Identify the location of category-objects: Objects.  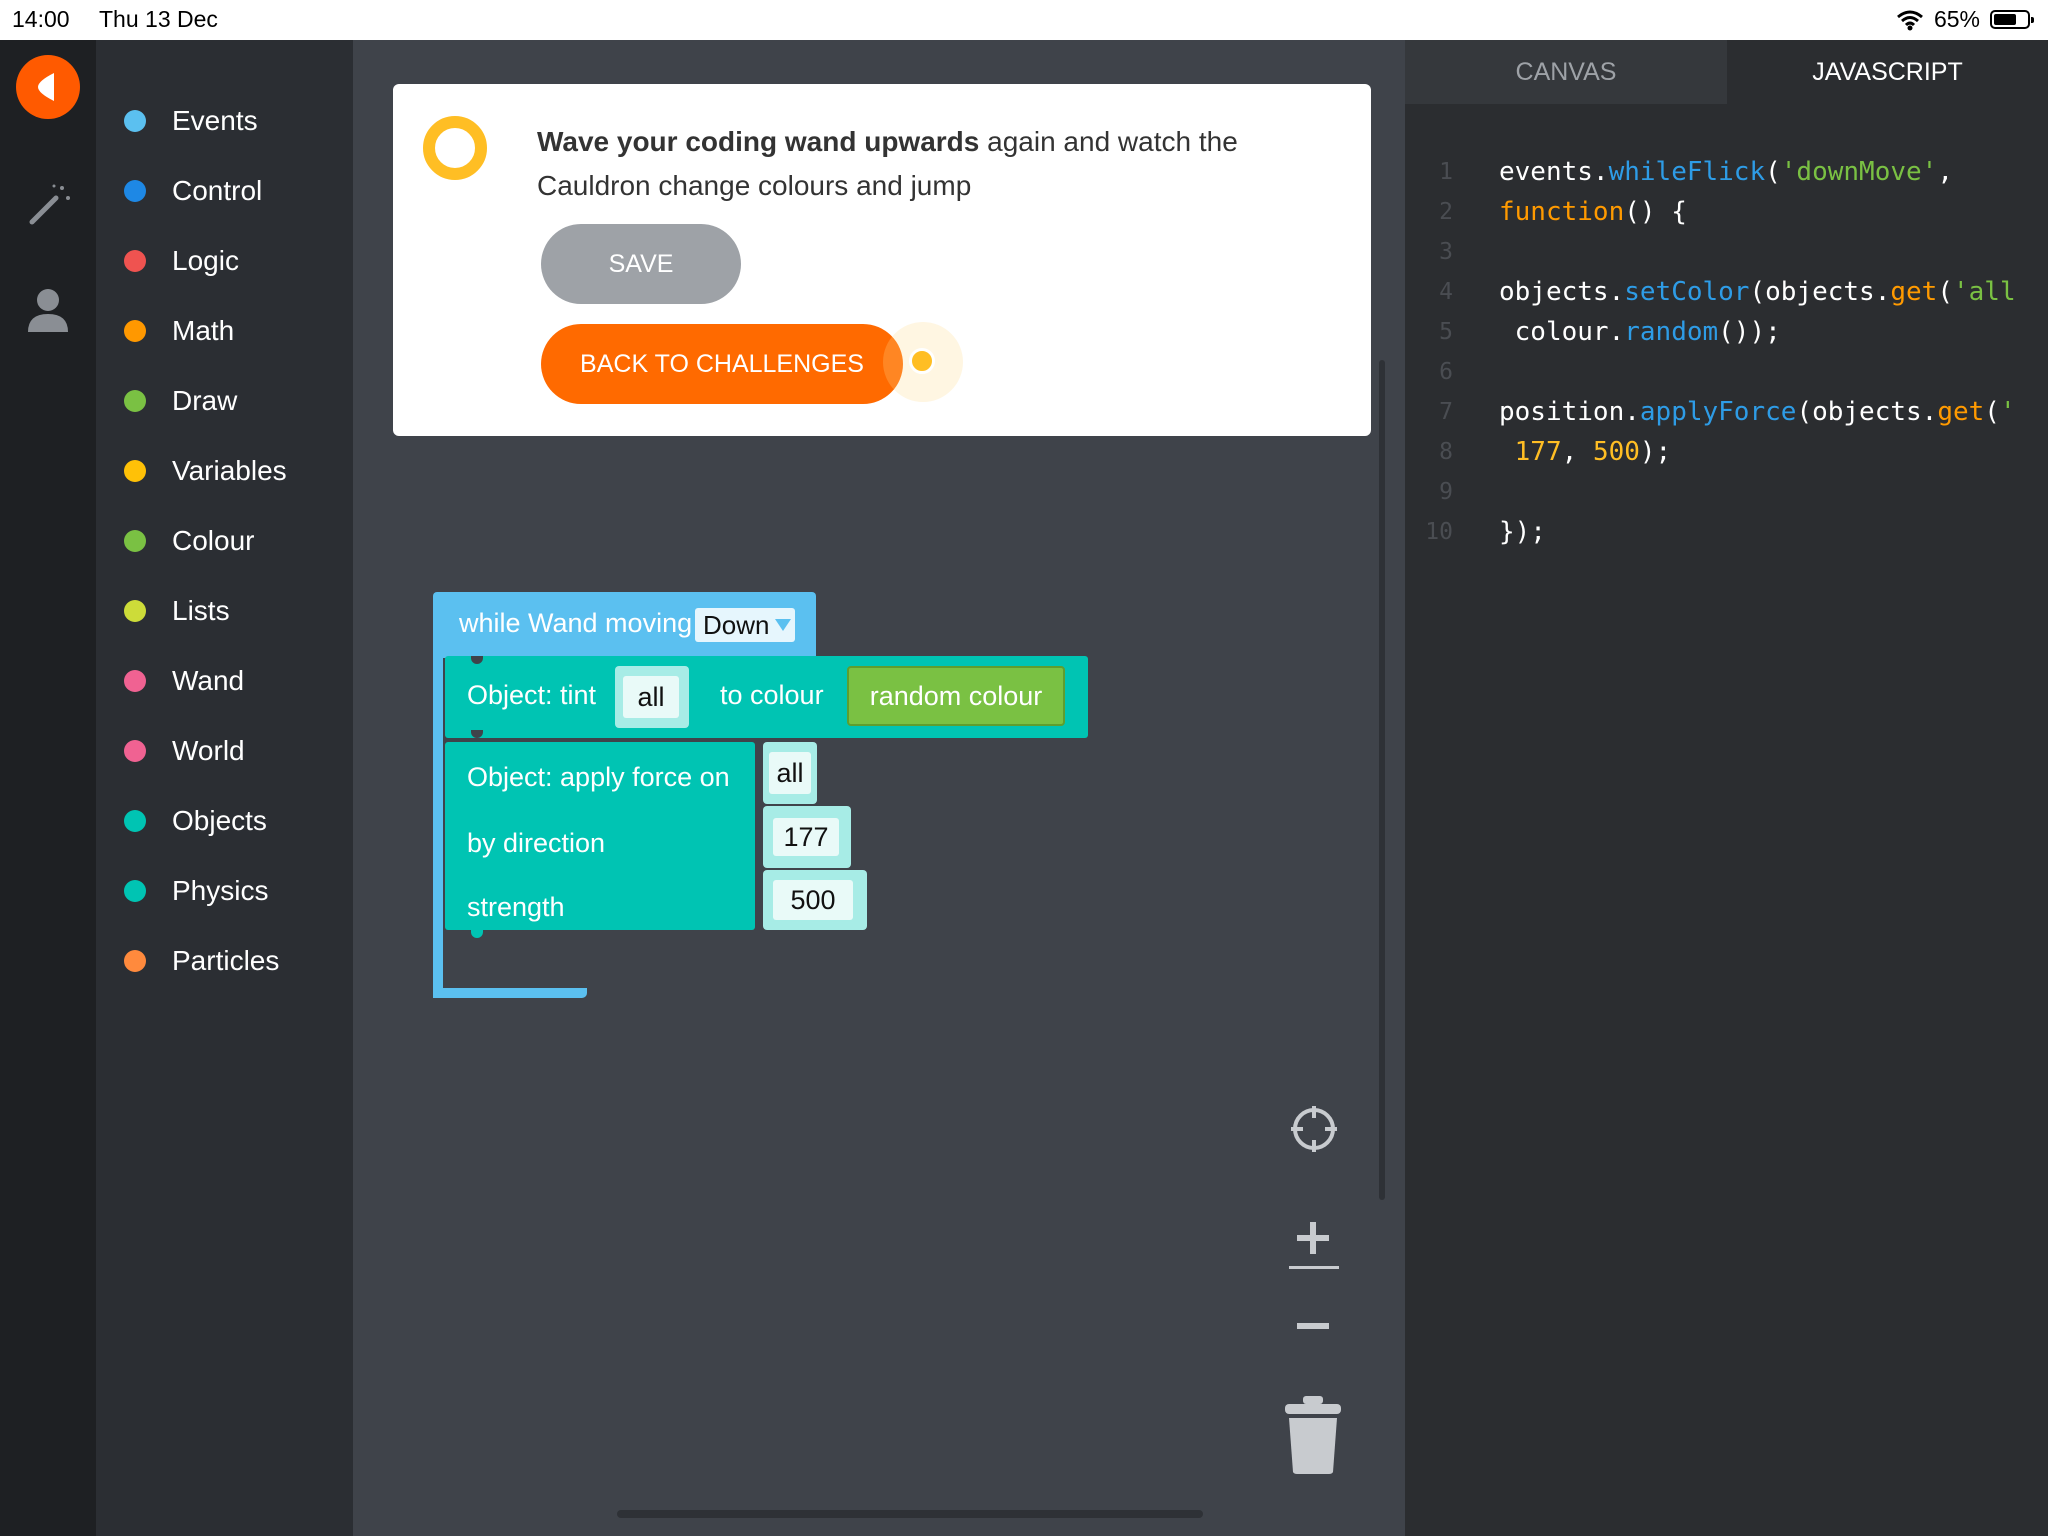
(195, 821).